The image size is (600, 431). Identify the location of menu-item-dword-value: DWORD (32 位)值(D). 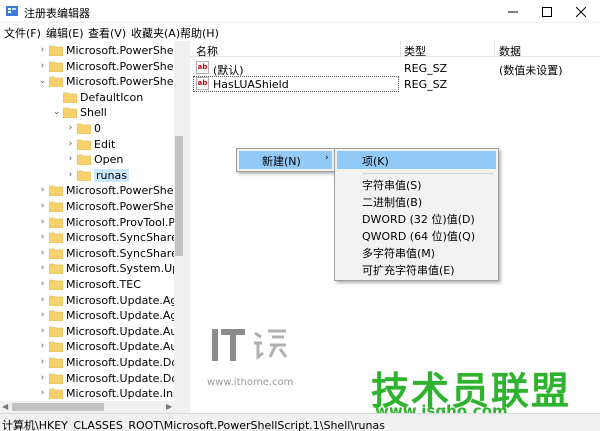
(418, 219).